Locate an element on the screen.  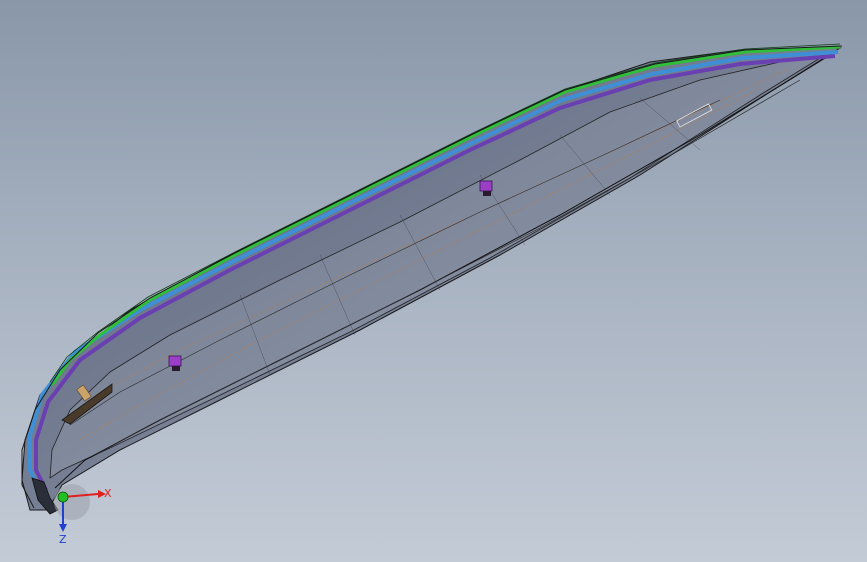
triad-z-label: Z is located at coordinates (63, 539).